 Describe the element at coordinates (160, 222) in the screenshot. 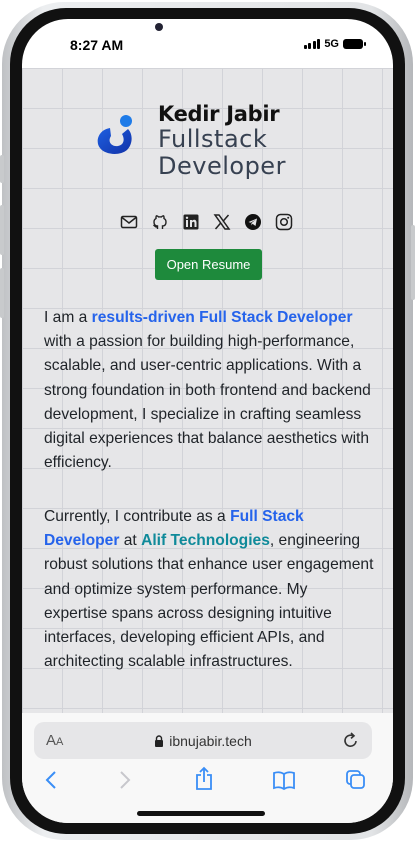

I see `github-icon` at that location.